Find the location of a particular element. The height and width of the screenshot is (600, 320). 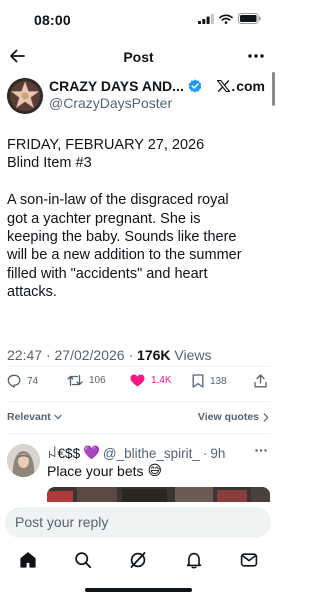

photo-icon is located at coordinates (158, 494).